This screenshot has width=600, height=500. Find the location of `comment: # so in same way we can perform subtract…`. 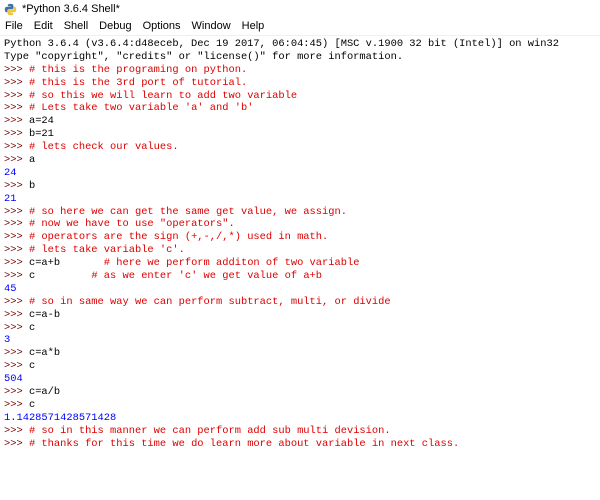

comment: # so in same way we can perform subtract… is located at coordinates (209, 301).